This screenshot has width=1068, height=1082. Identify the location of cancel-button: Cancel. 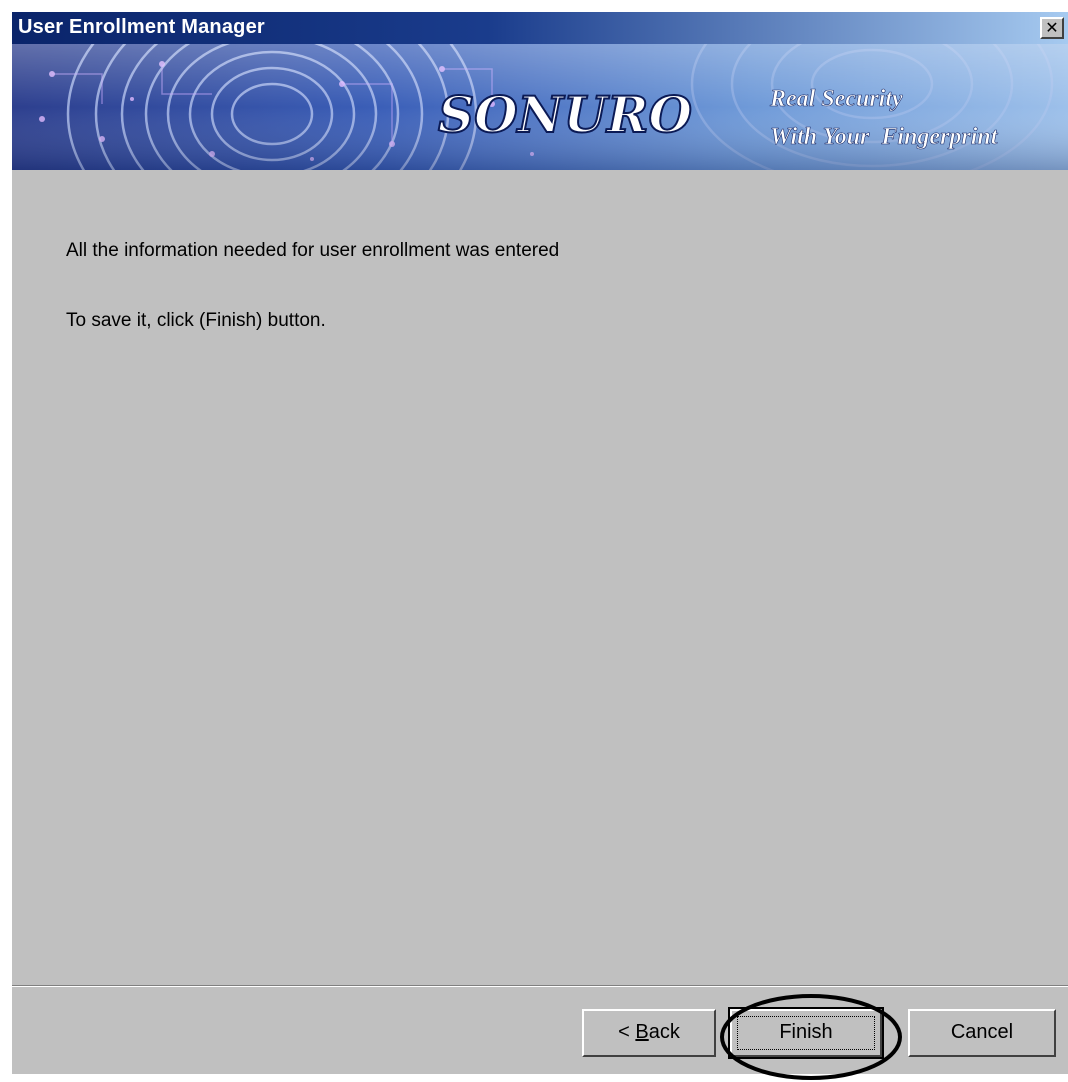
(982, 1033).